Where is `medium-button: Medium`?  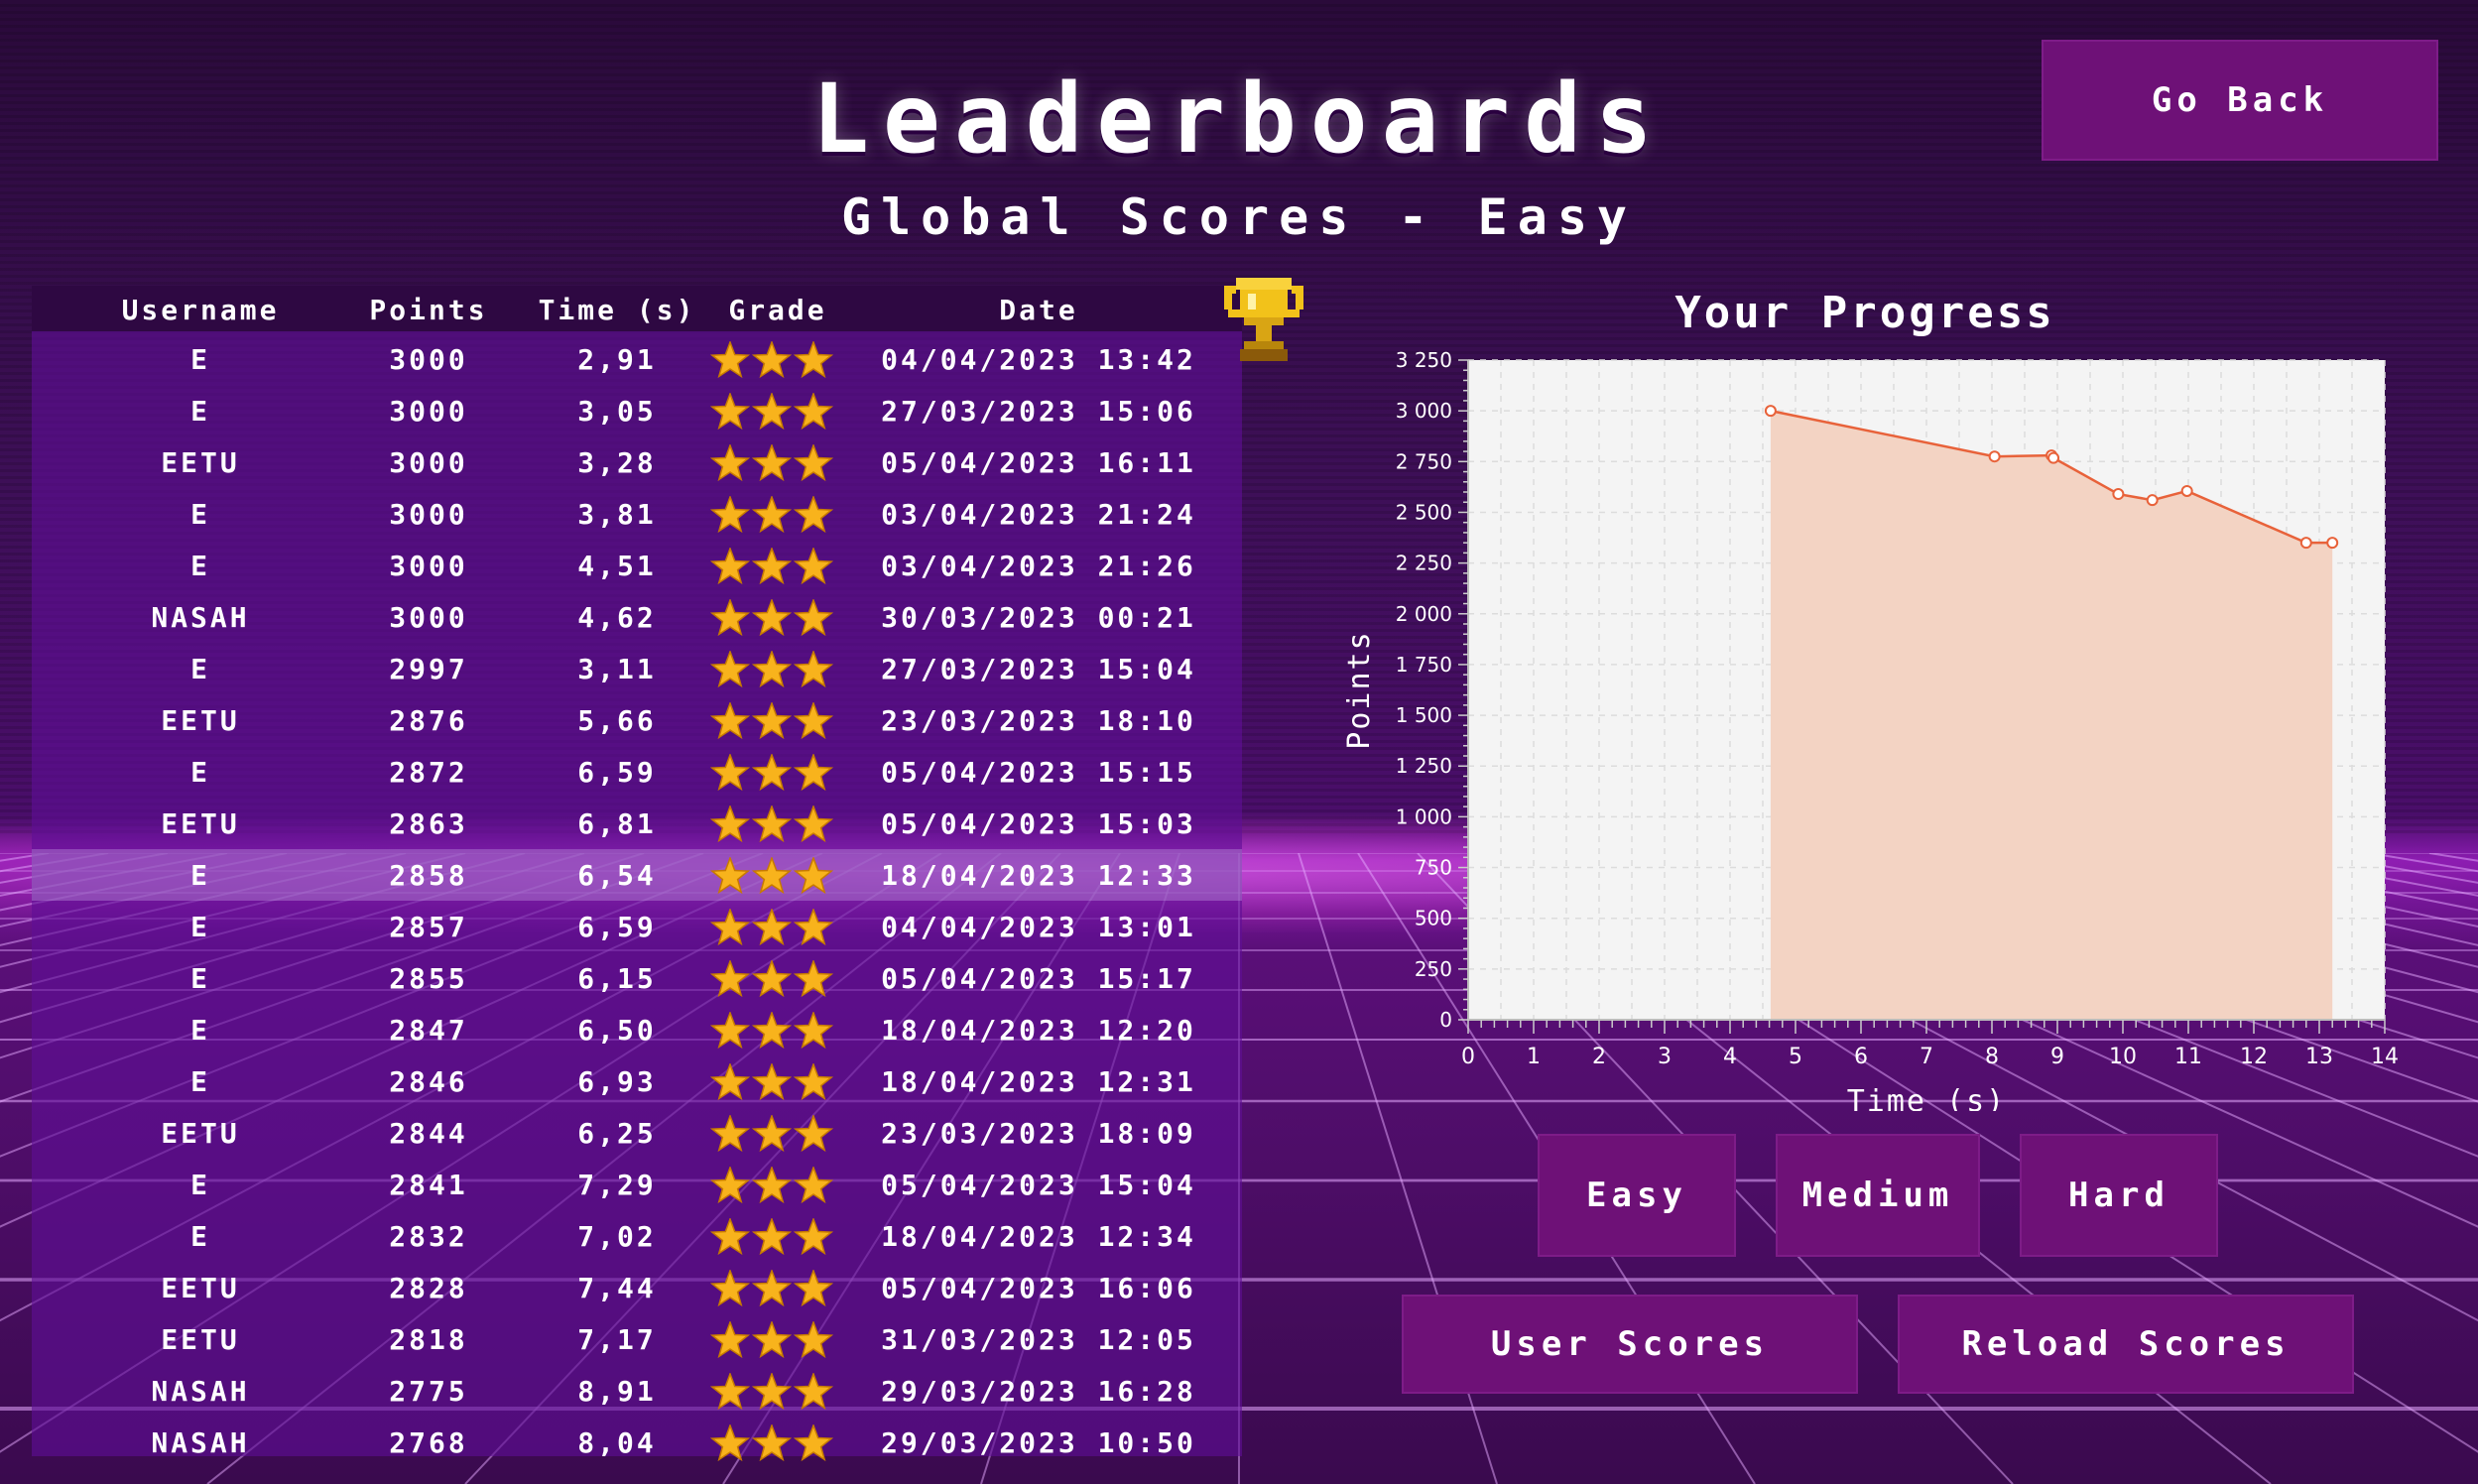 medium-button: Medium is located at coordinates (1878, 1195).